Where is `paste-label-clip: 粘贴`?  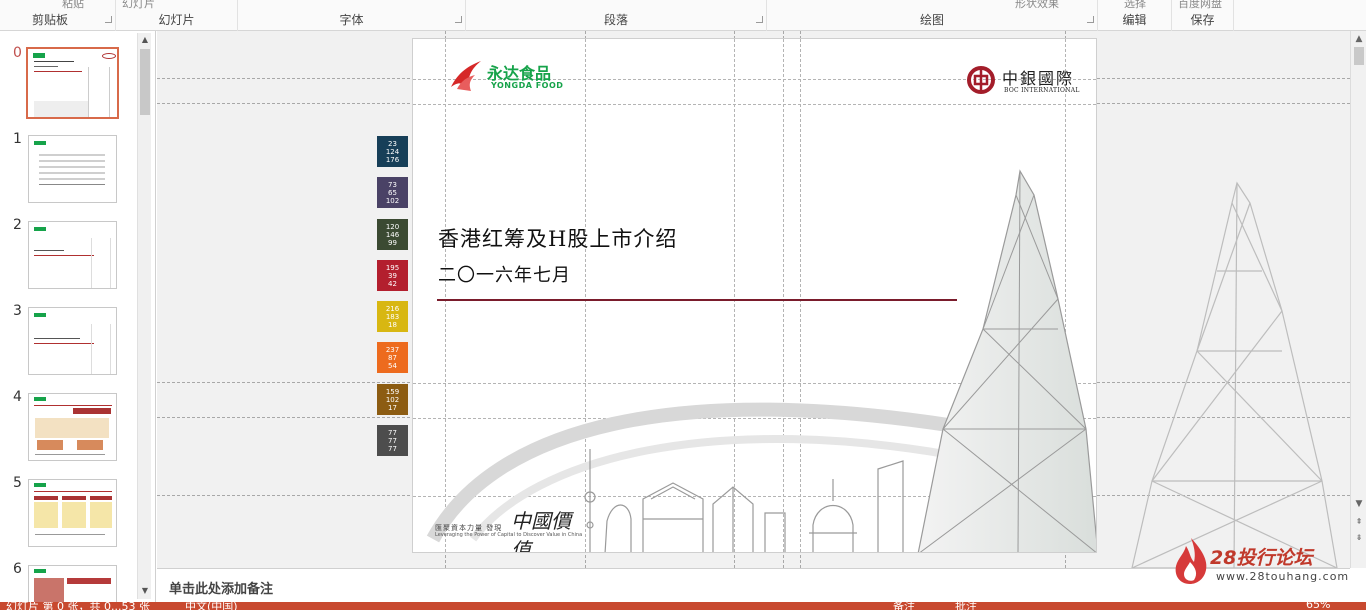
paste-label-clip: 粘贴 is located at coordinates (73, 5).